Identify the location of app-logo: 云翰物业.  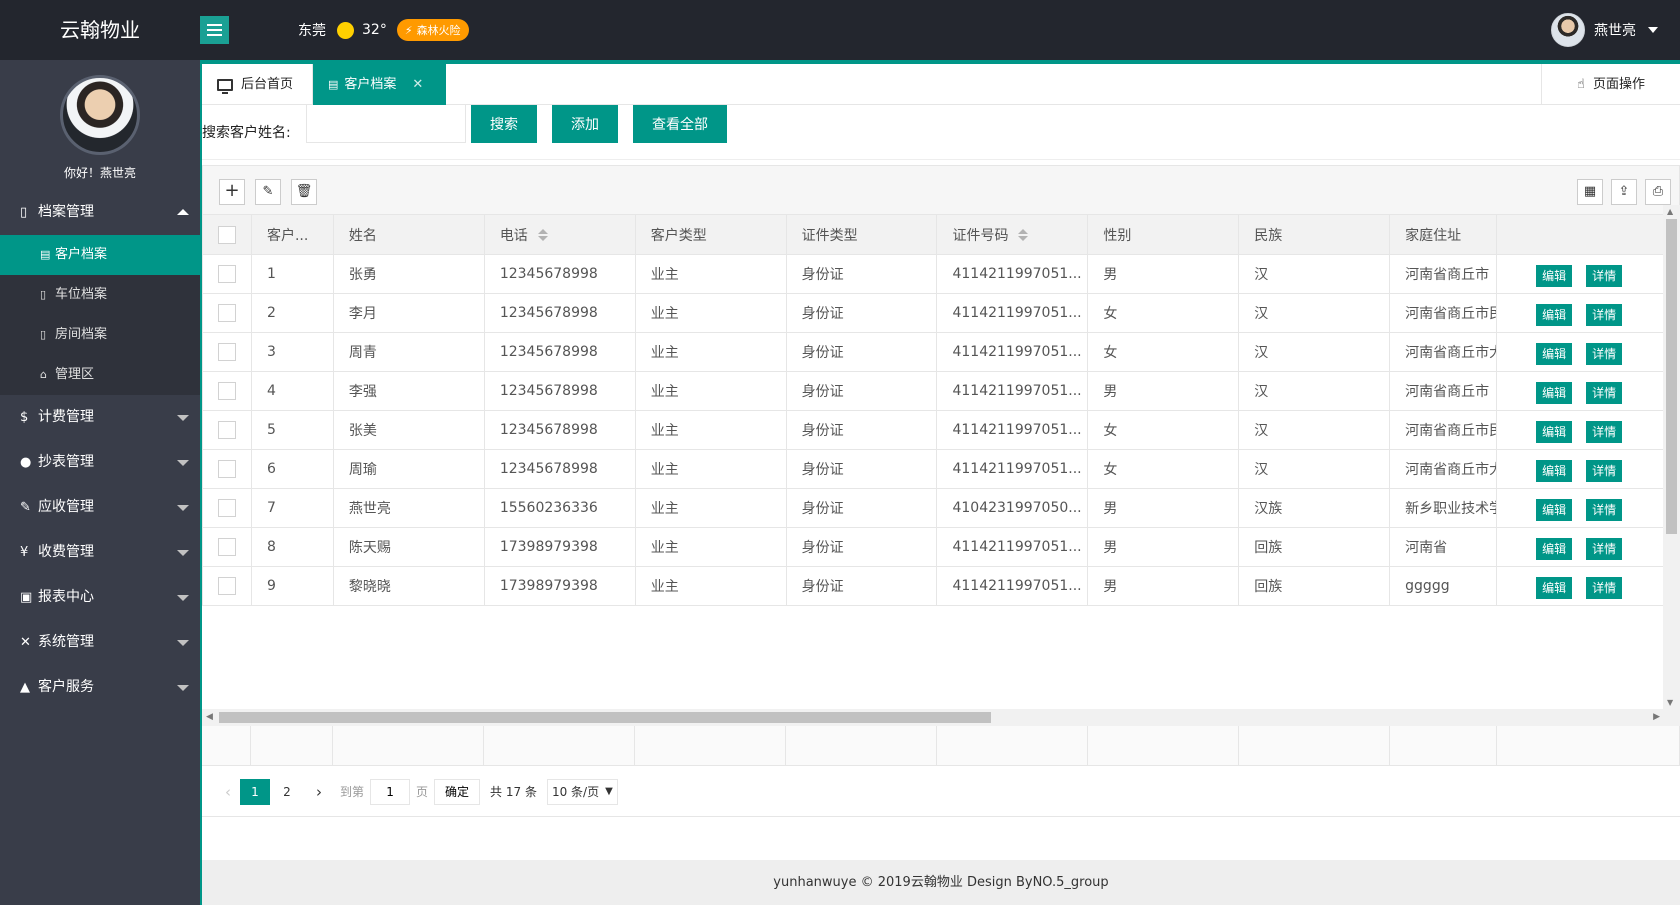
(100, 30).